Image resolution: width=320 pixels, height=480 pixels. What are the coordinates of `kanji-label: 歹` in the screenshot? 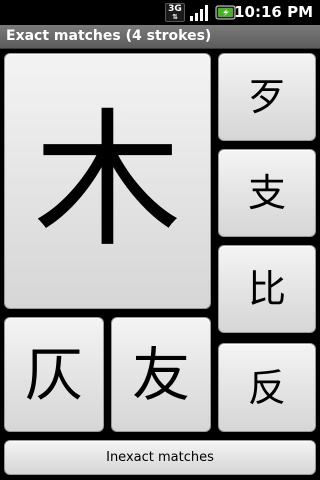 It's located at (266, 97).